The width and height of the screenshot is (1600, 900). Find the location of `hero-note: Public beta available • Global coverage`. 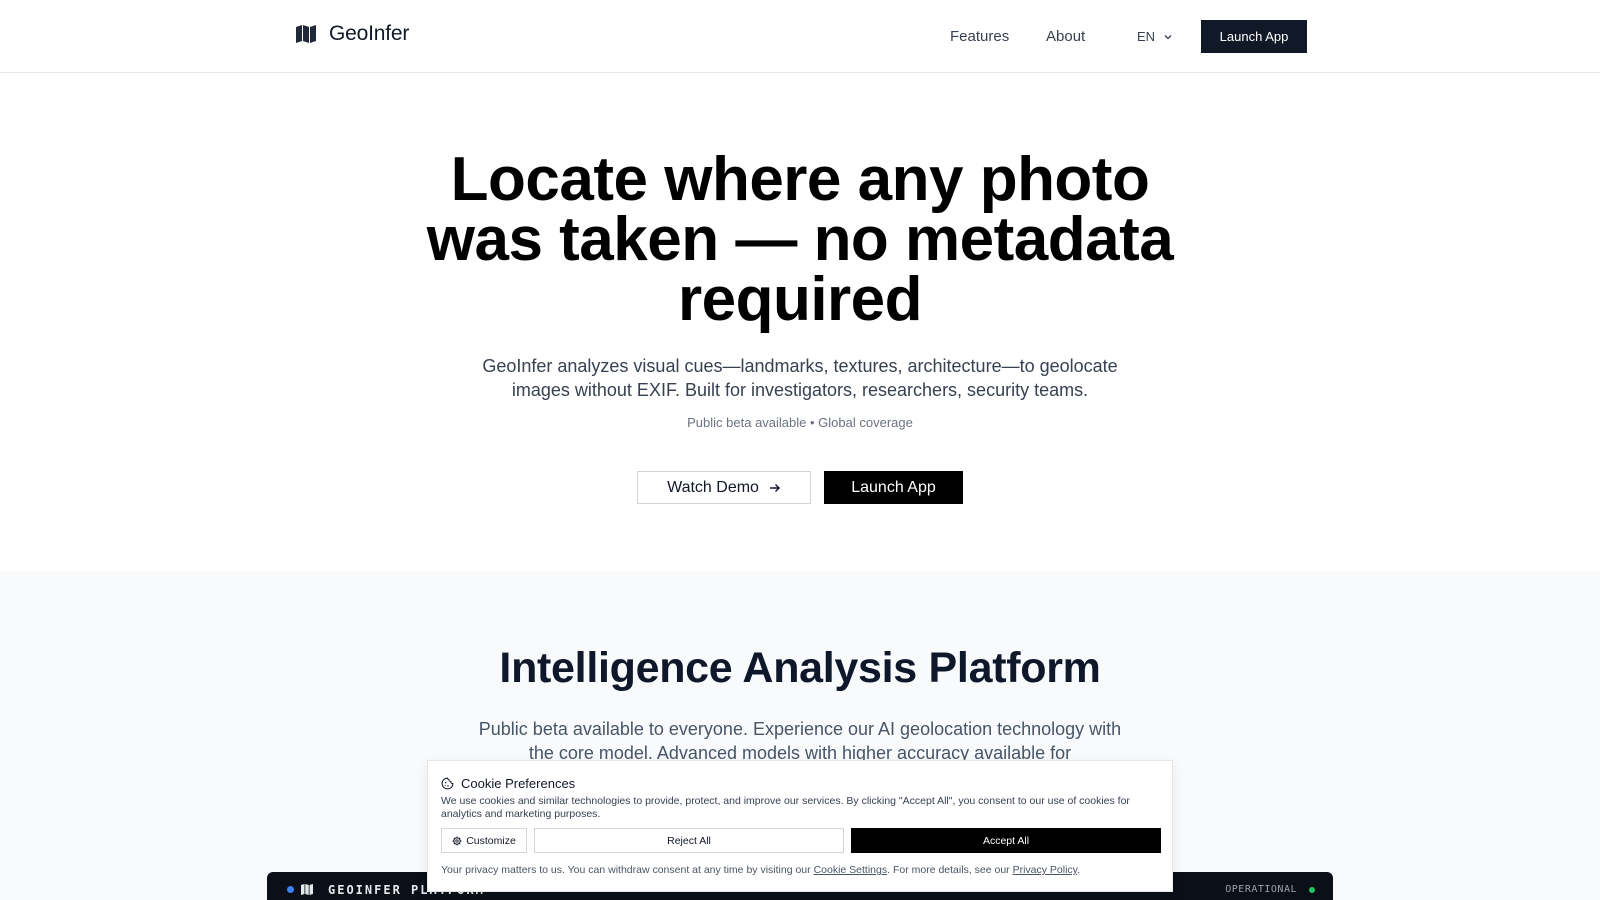

hero-note: Public beta available • Global coverage is located at coordinates (800, 422).